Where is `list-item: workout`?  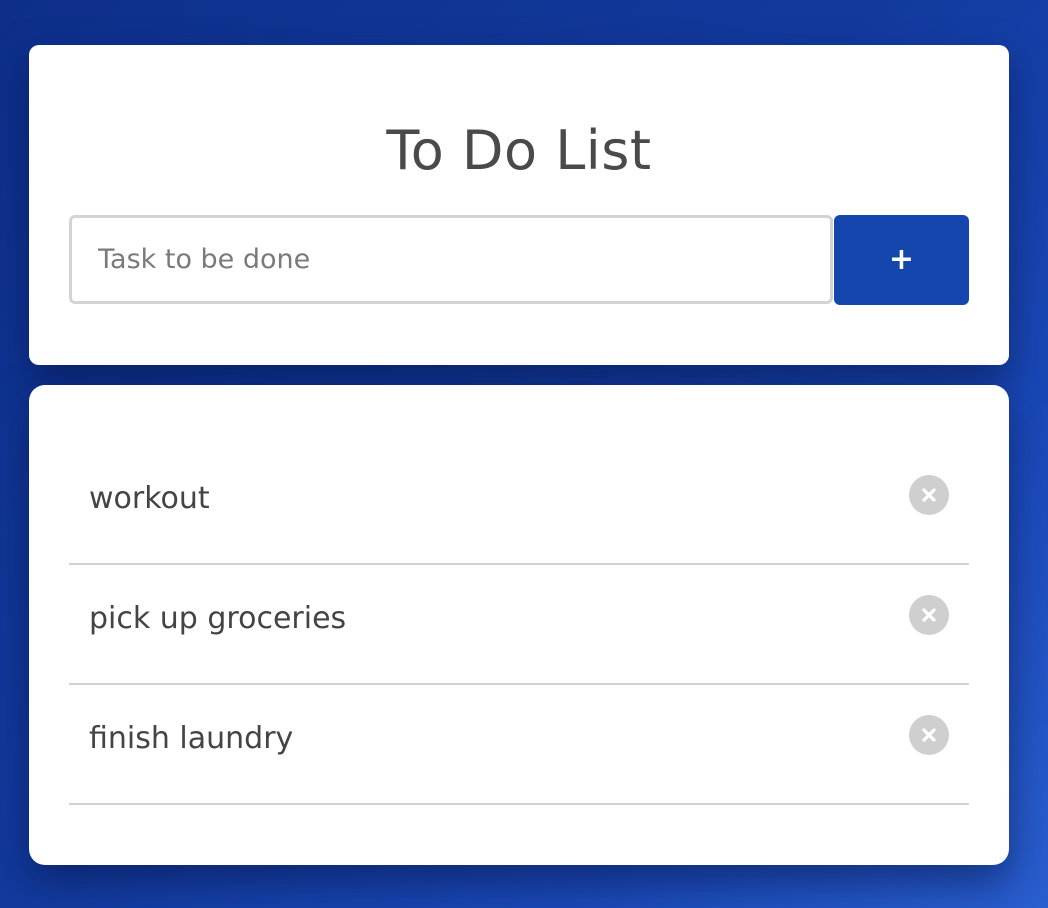
list-item: workout is located at coordinates (519, 505).